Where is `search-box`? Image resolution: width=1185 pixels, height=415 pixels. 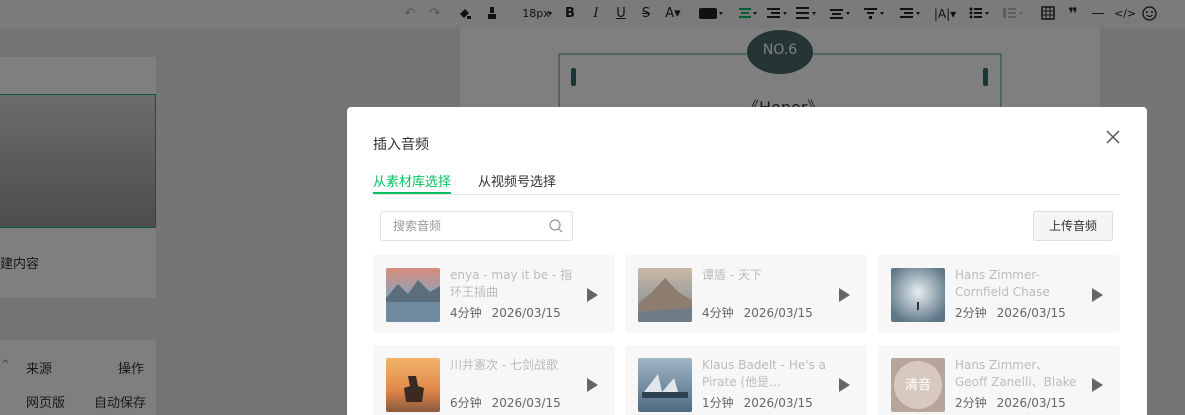 search-box is located at coordinates (476, 226).